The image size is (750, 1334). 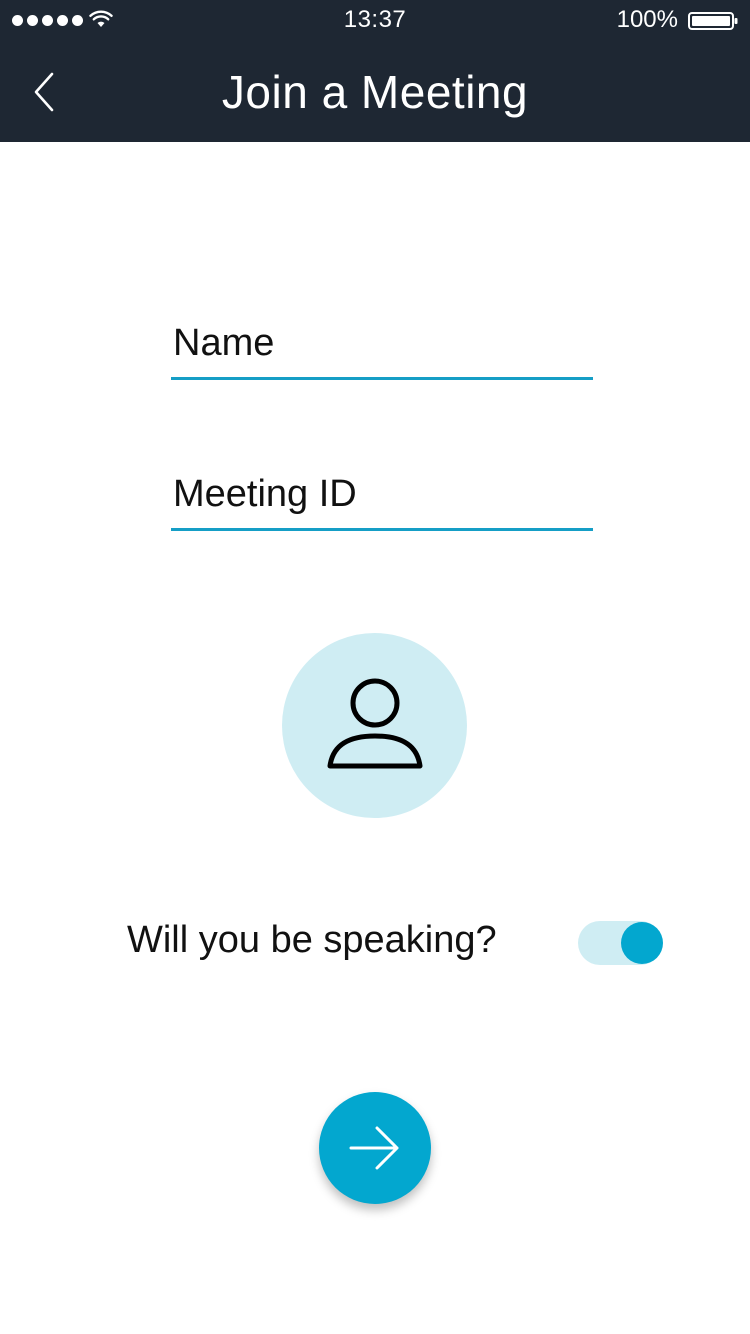 I want to click on arrow-right-icon, so click(x=374, y=1148).